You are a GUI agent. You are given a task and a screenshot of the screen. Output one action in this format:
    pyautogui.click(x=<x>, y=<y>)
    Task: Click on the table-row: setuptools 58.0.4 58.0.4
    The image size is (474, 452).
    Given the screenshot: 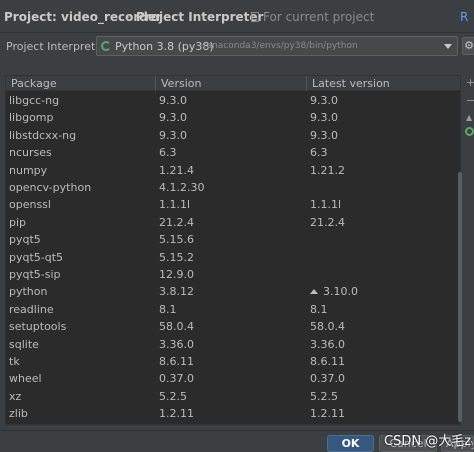 What is the action you would take?
    pyautogui.click(x=233, y=326)
    